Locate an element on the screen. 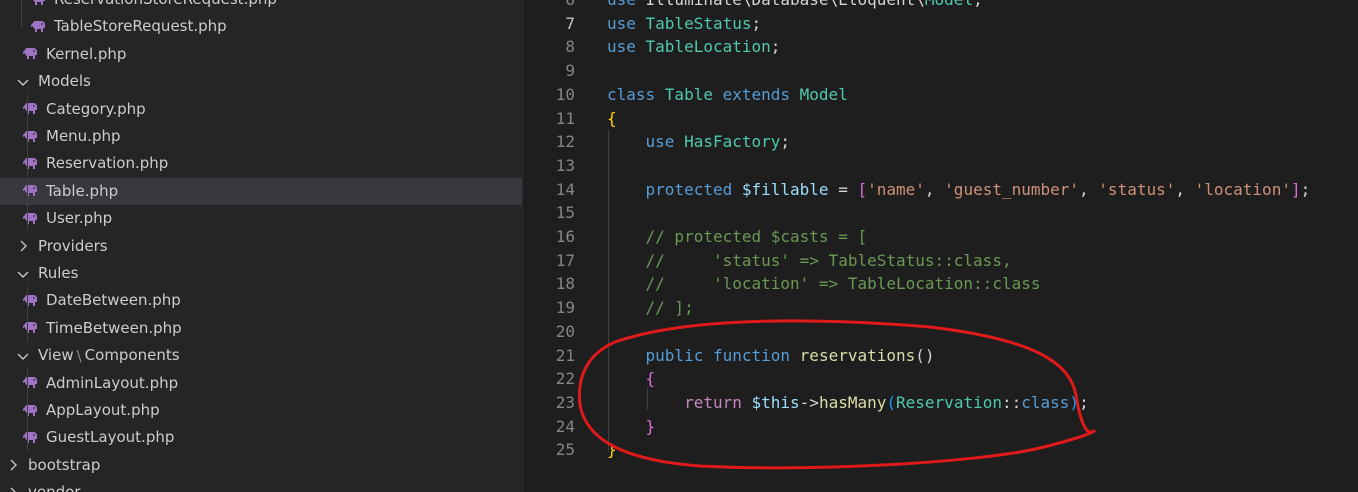 This screenshot has width=1358, height=492. tree-file-item: ReservationStoreRequest.php is located at coordinates (261, 6).